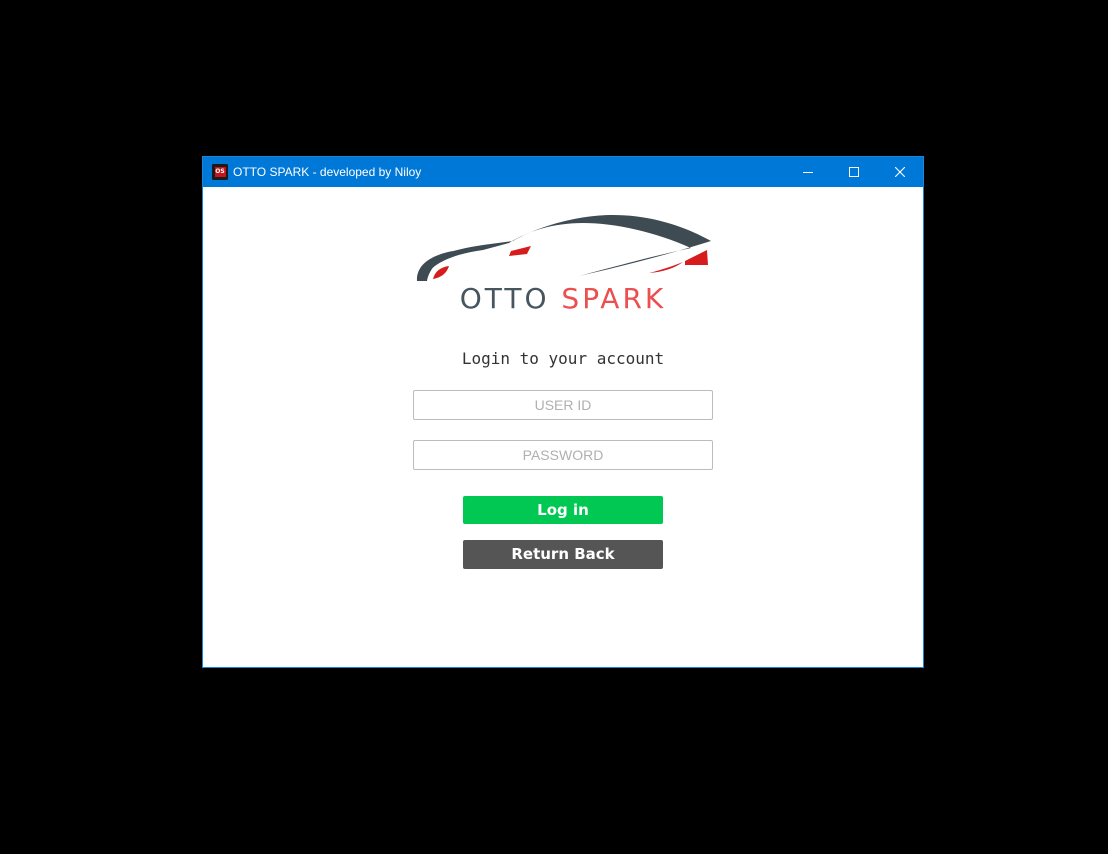  What do you see at coordinates (563, 172) in the screenshot?
I see `title-bar: OS OTTO SPARK - developed by Niloy` at bounding box center [563, 172].